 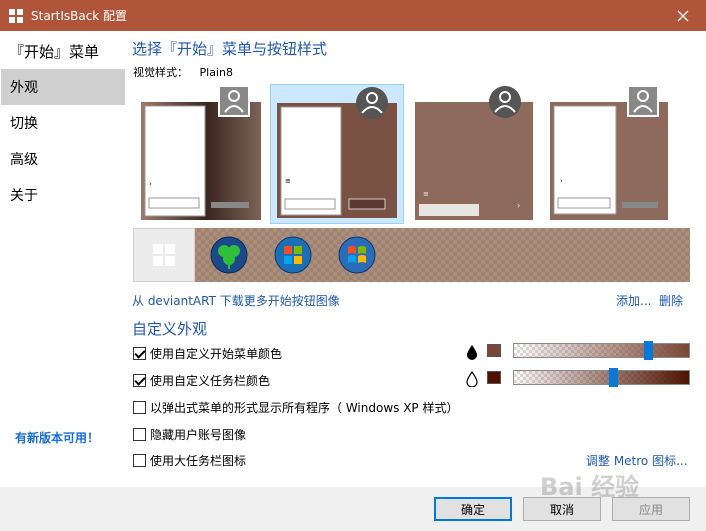 I want to click on custom-taskbar-color-checkbox, so click(x=139, y=380).